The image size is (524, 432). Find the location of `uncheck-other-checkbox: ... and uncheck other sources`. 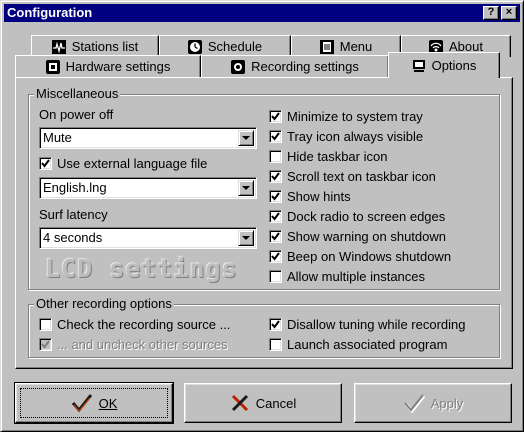

uncheck-other-checkbox: ... and uncheck other sources is located at coordinates (133, 344).